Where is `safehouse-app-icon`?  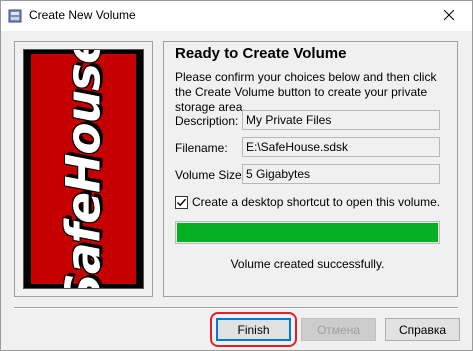 safehouse-app-icon is located at coordinates (15, 16).